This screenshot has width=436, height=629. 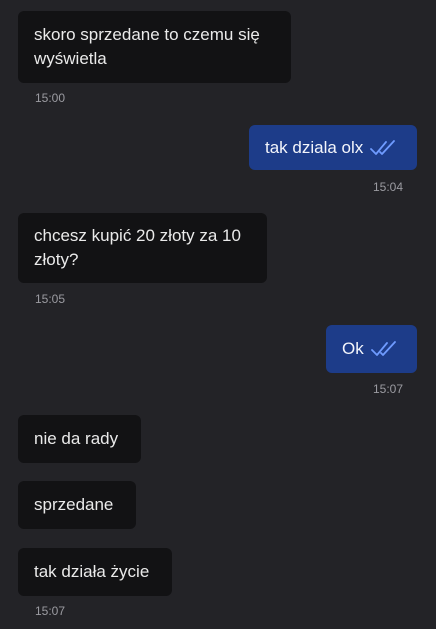 What do you see at coordinates (50, 299) in the screenshot?
I see `message-timestamp: 15:05` at bounding box center [50, 299].